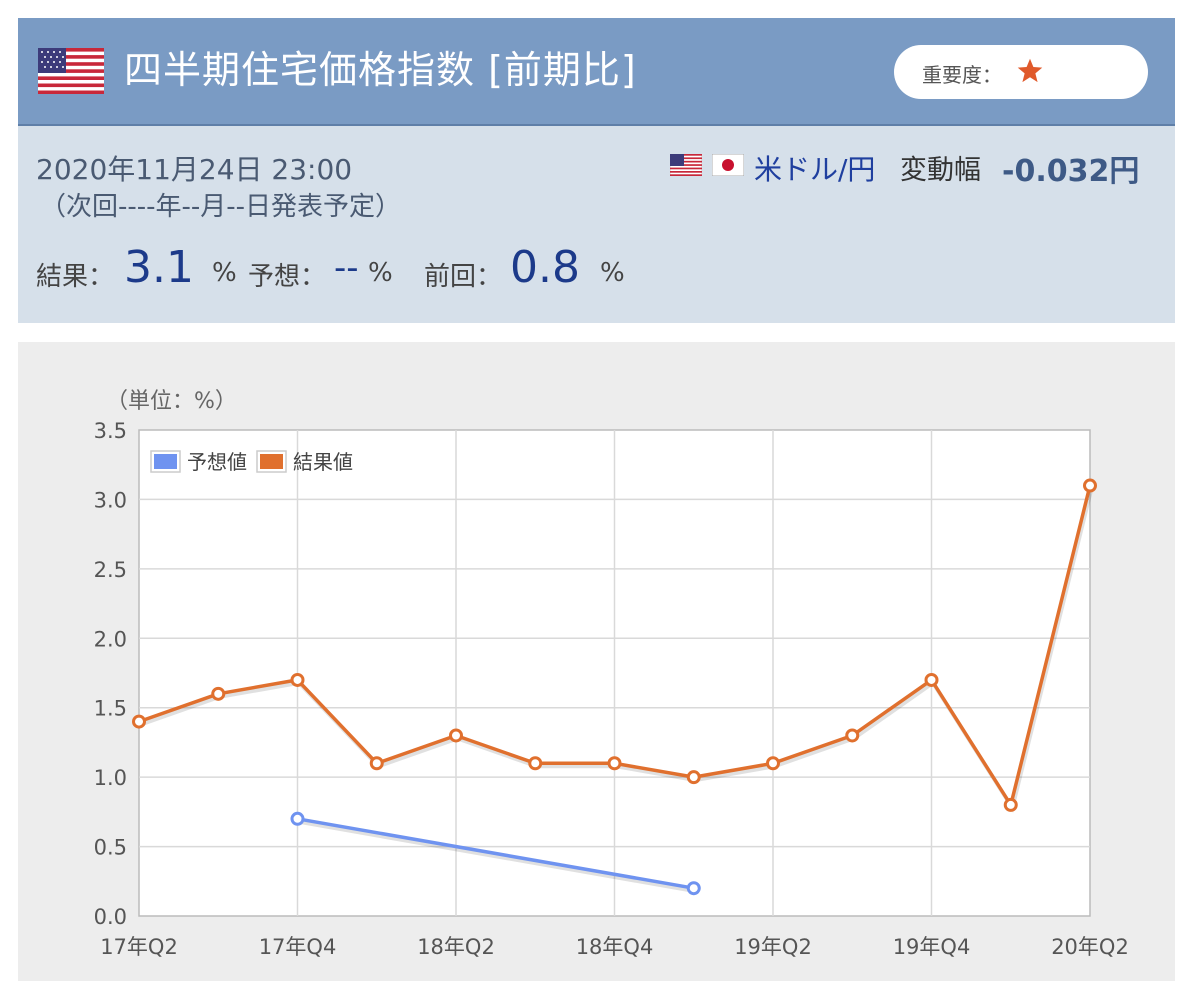 The image size is (1200, 985). I want to click on x-axis: 17年Q2 17年Q4 18年Q2 18年Q4 19年Q2 19年Q4 20年Q2, so click(614, 947).